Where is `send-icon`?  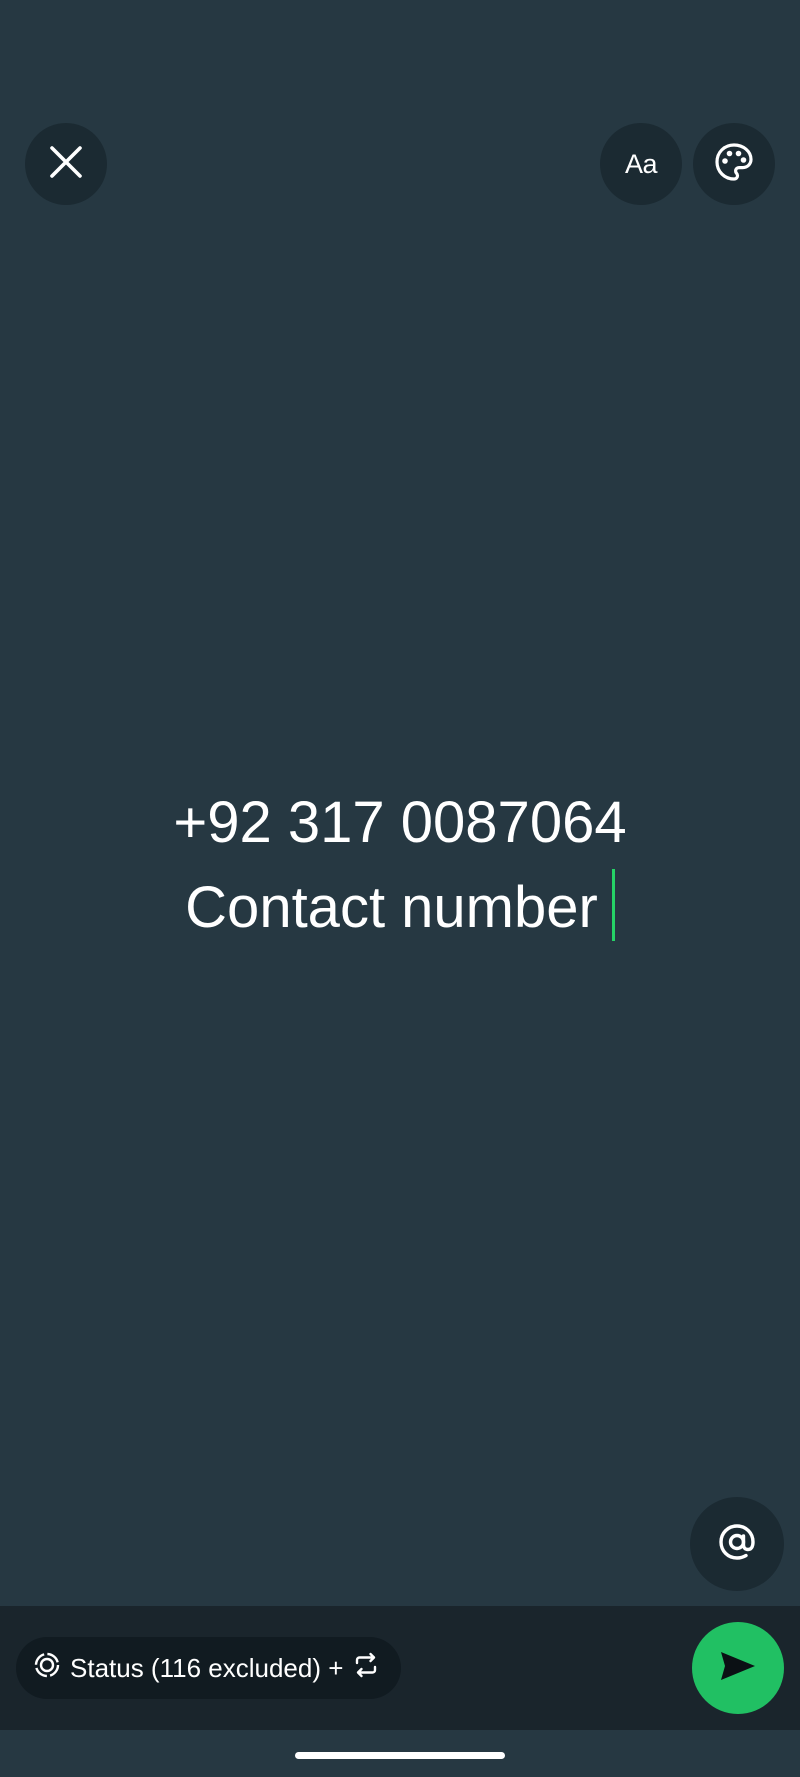 send-icon is located at coordinates (738, 1668).